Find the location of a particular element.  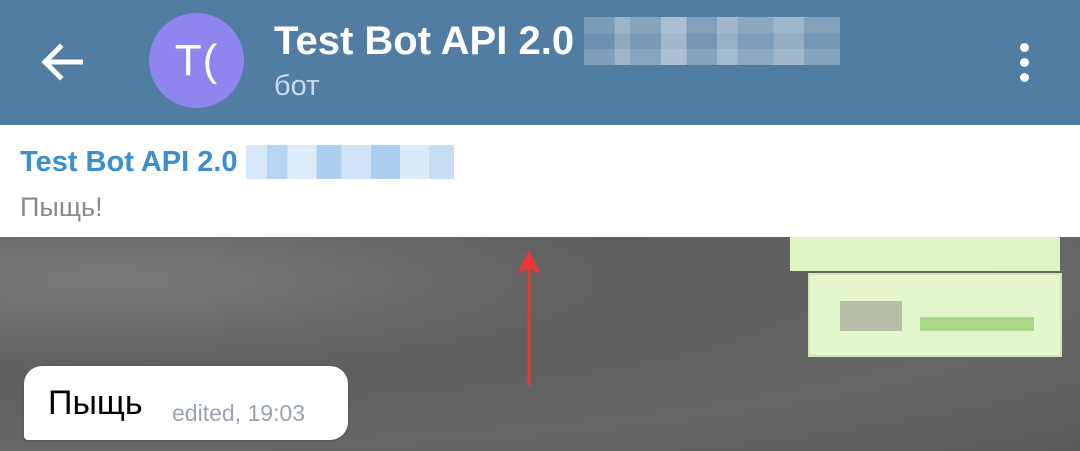

pinned-text: Пыщь! is located at coordinates (61, 207).